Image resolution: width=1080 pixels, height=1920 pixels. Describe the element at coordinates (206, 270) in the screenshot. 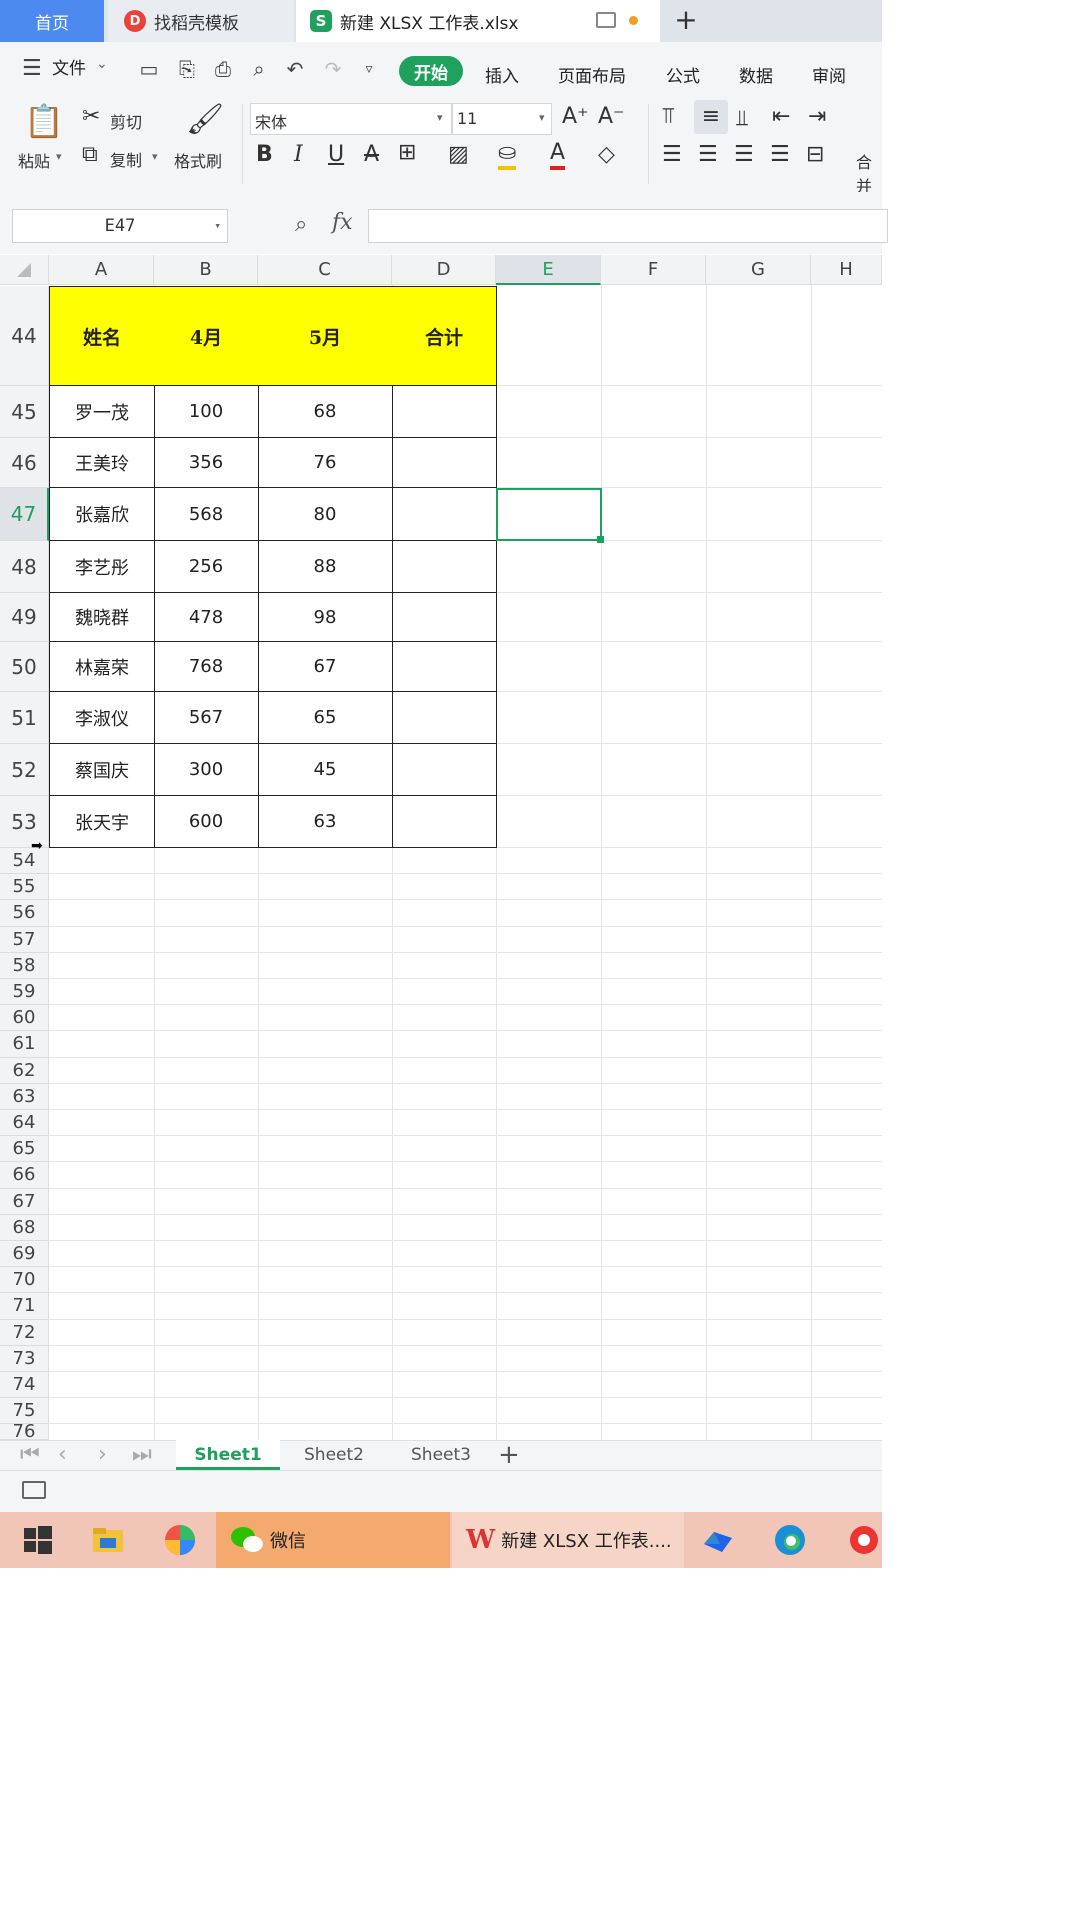

I see `column-header-B: B` at that location.